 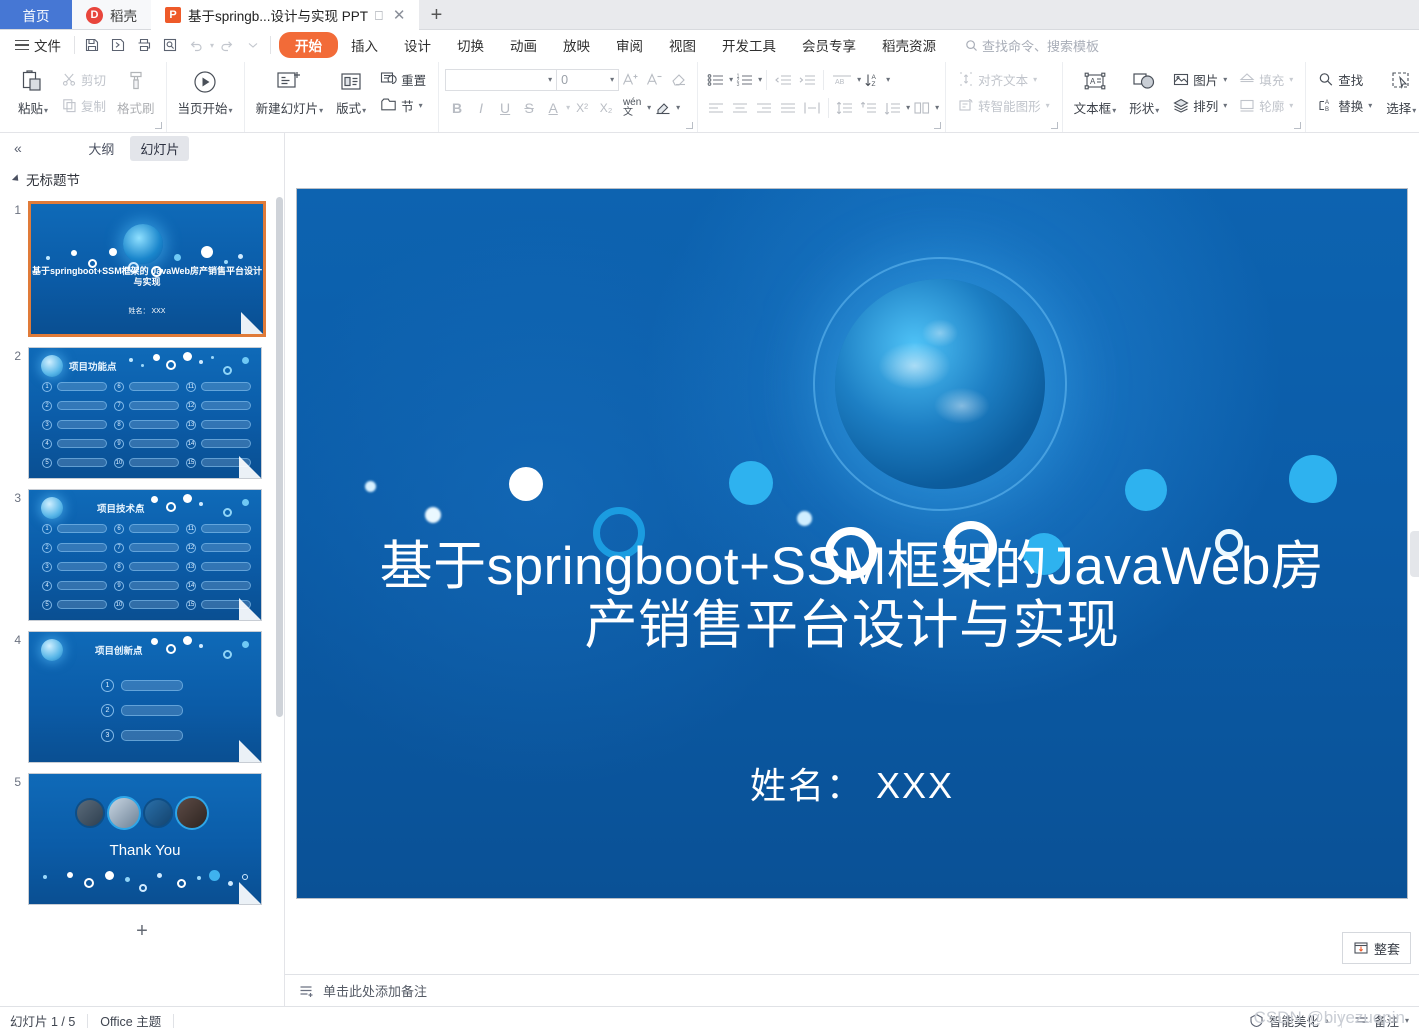 I want to click on decrease-indent-button, so click(x=783, y=80).